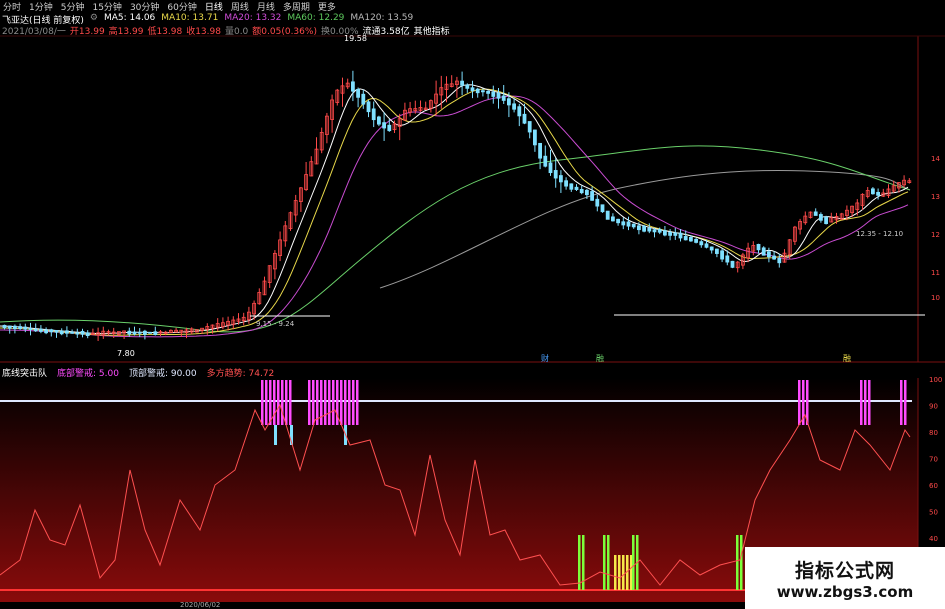 The height and width of the screenshot is (609, 945). What do you see at coordinates (933, 539) in the screenshot?
I see `indicator-tick-label: 40` at bounding box center [933, 539].